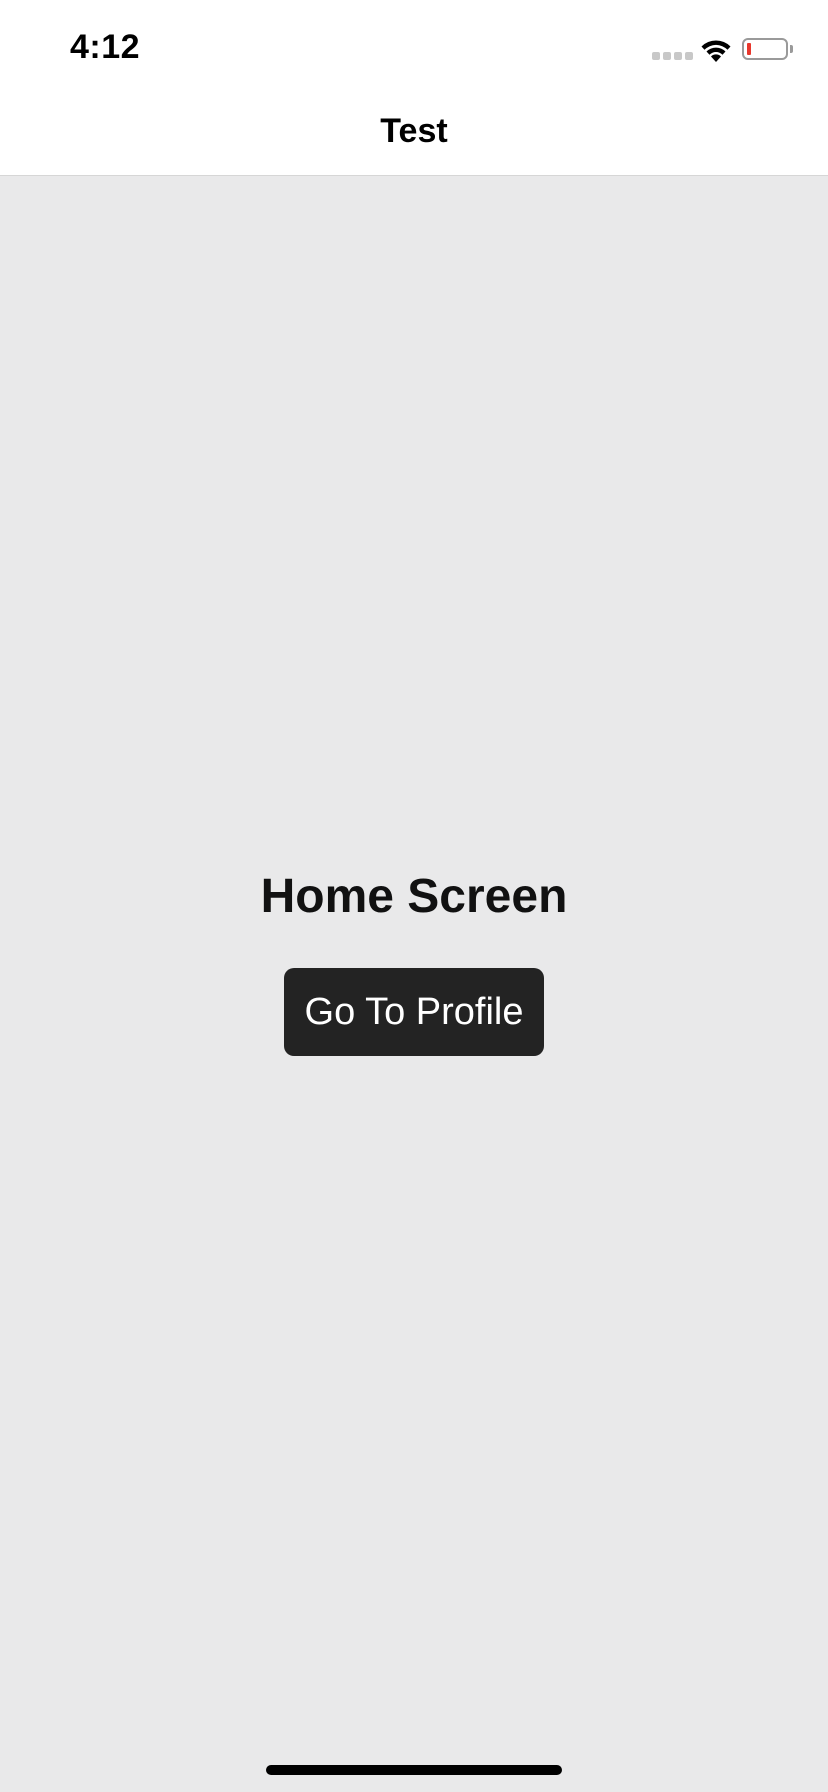 The image size is (828, 1792). Describe the element at coordinates (414, 1770) in the screenshot. I see `home-indicator` at that location.